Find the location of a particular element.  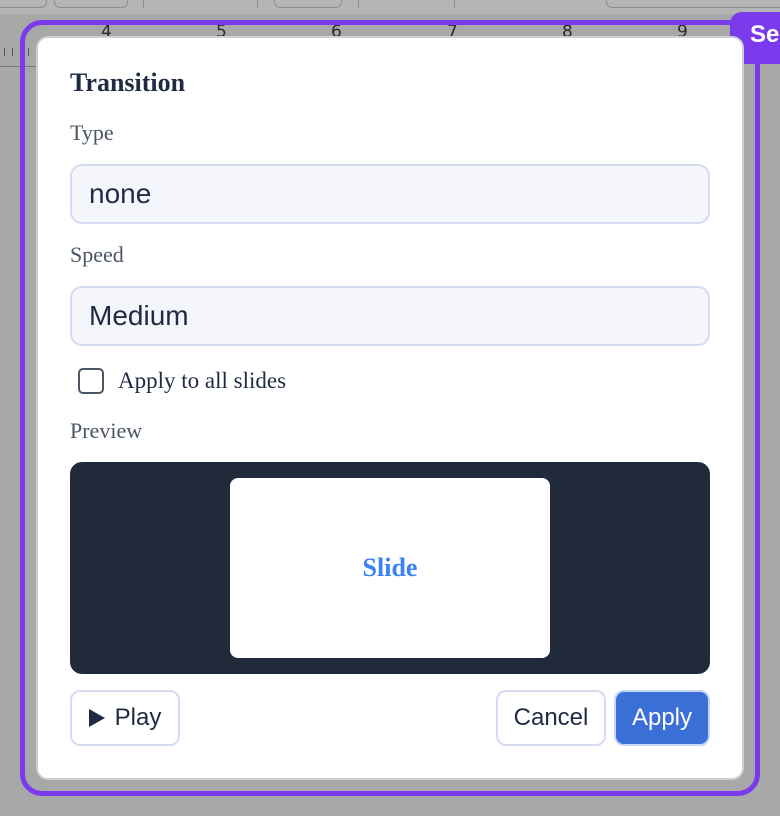

apply-all-row: Apply to all slides is located at coordinates (182, 381).